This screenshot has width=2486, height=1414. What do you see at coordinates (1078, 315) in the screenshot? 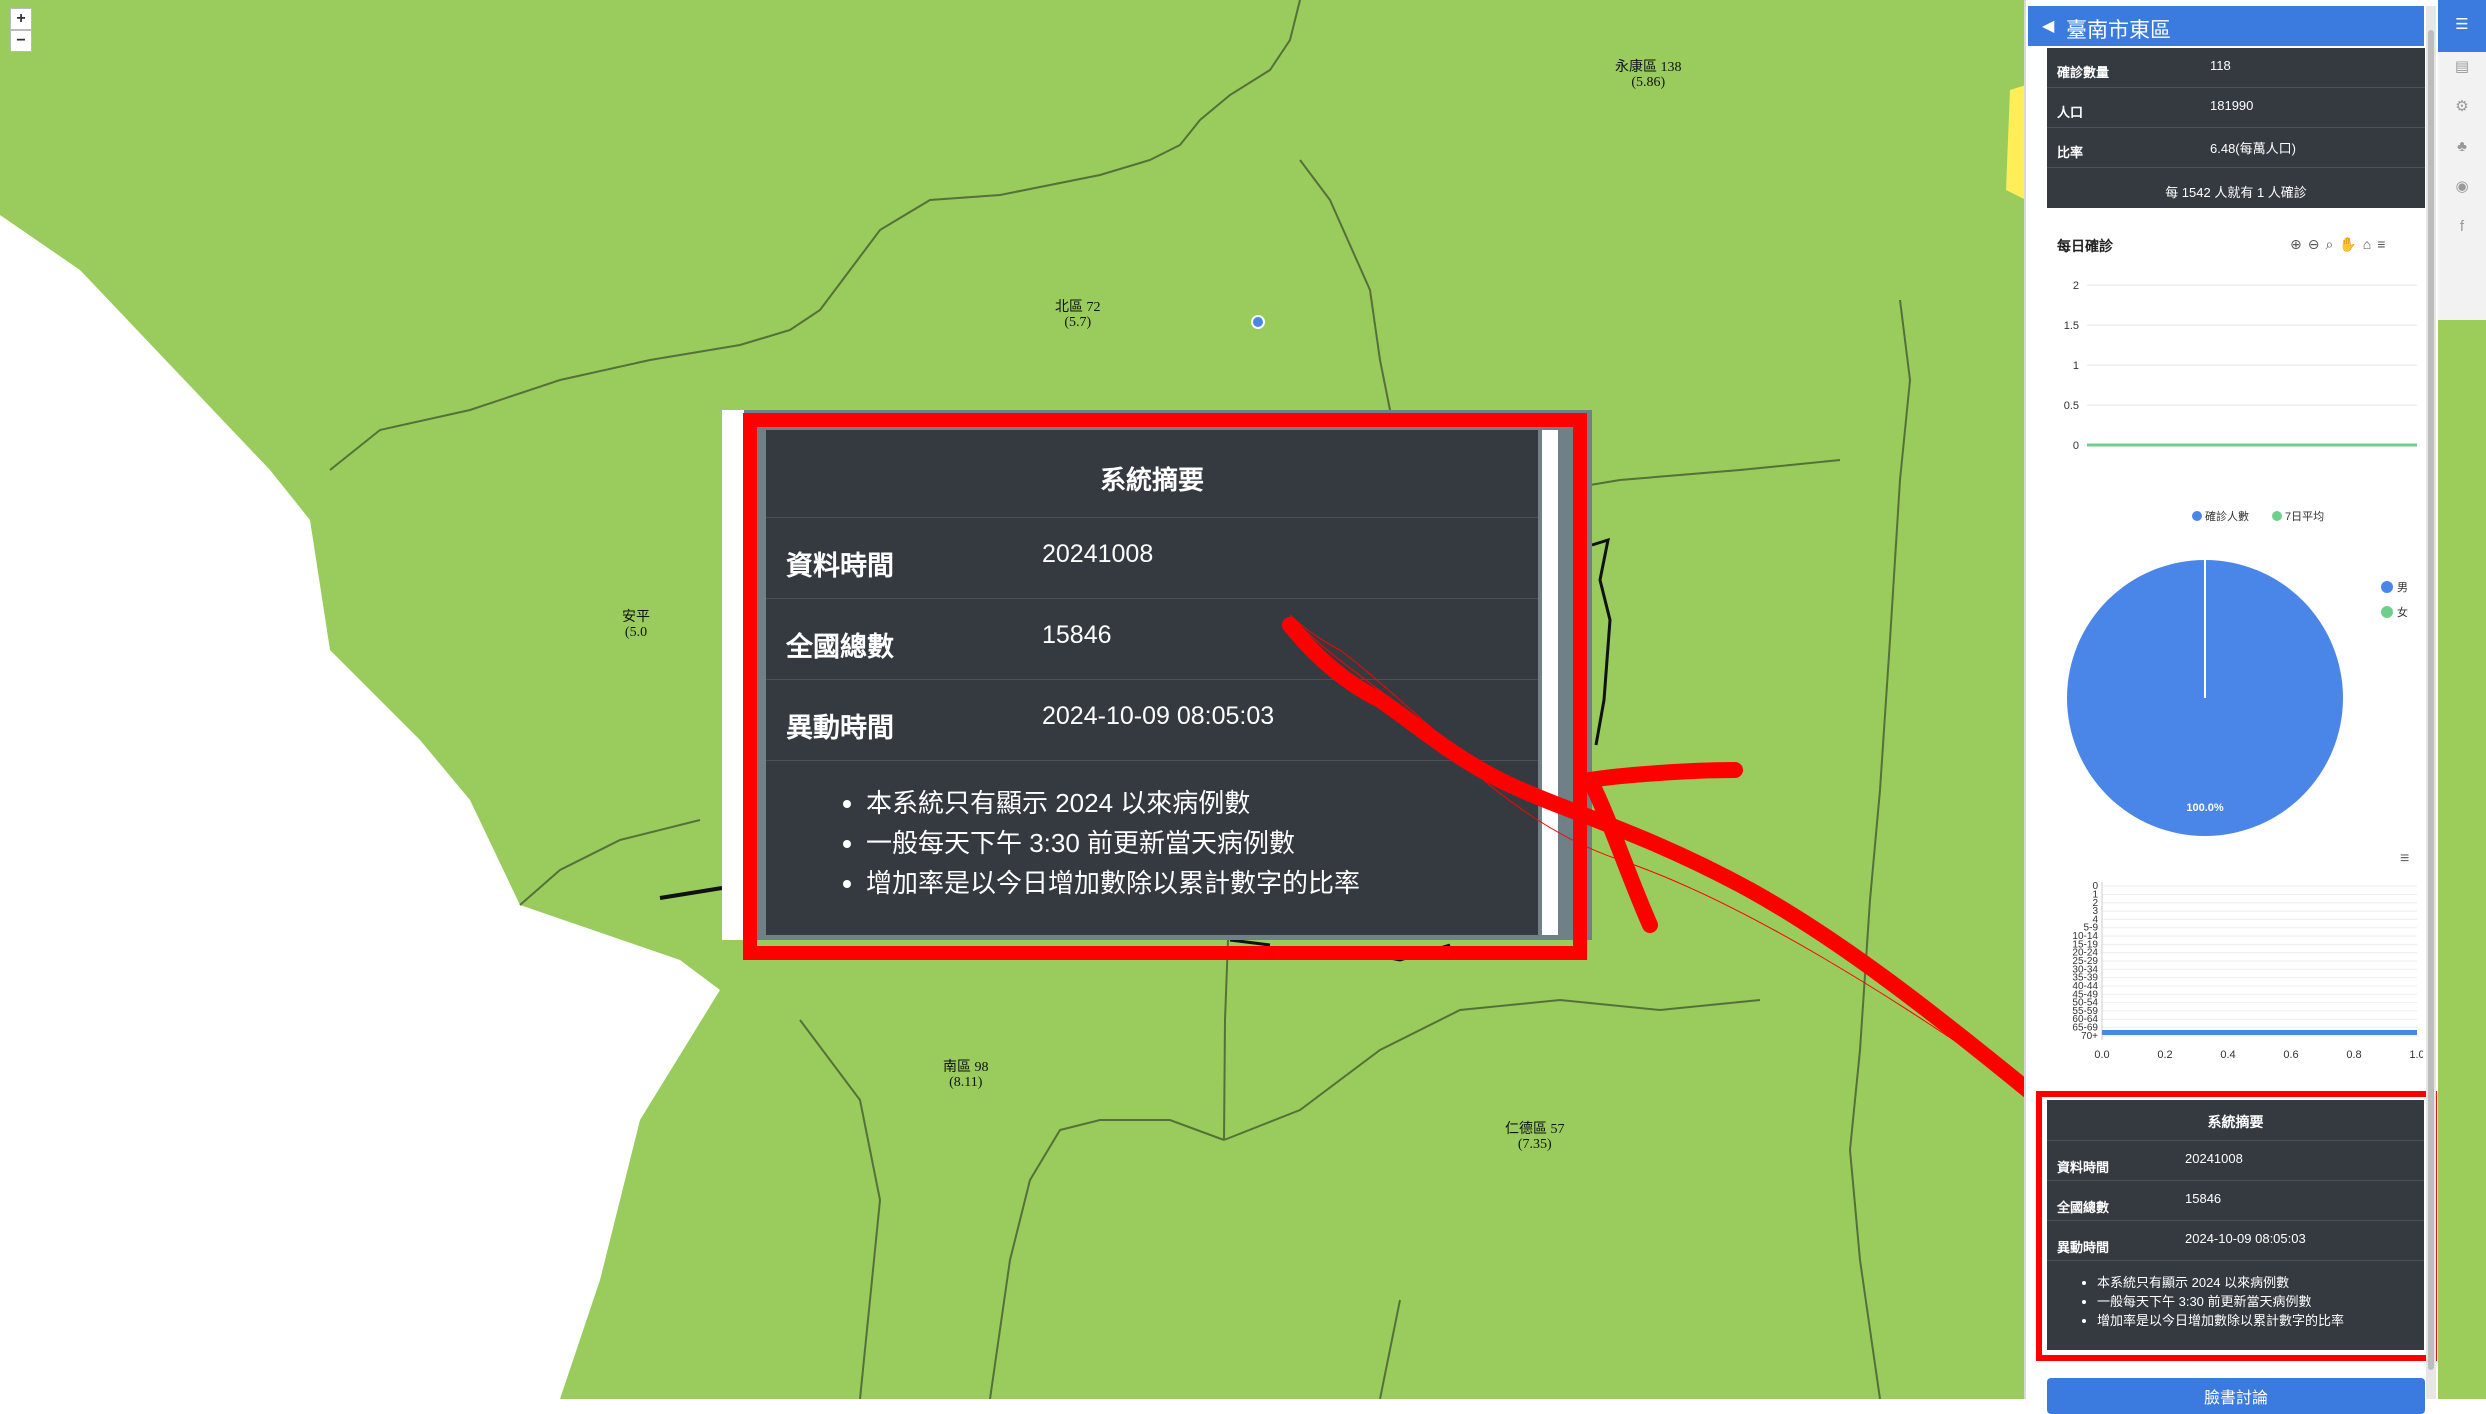
I see `map-label-north: 北區 72 (5.7)` at bounding box center [1078, 315].